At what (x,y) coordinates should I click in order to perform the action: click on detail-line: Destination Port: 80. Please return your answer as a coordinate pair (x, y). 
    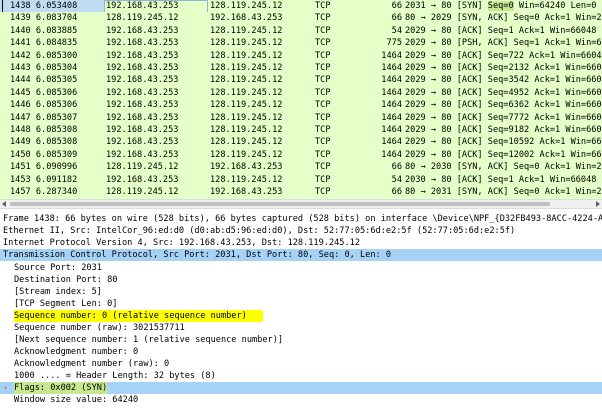
    Looking at the image, I should click on (301, 280).